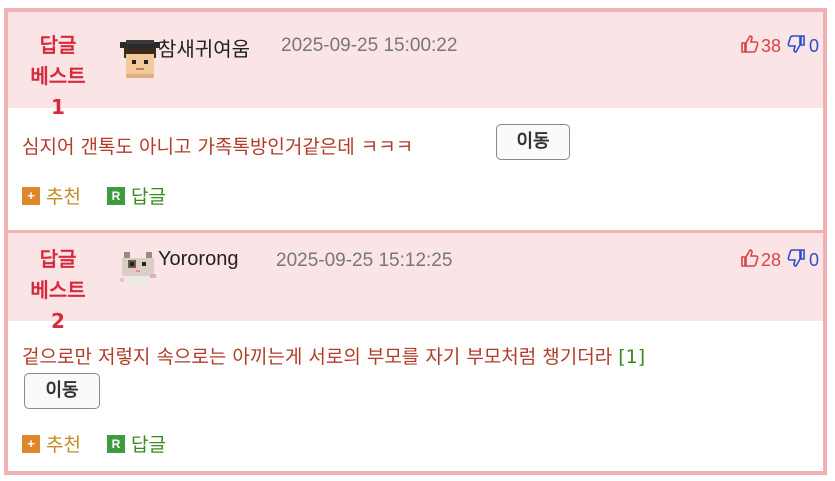 This screenshot has width=835, height=481. I want to click on vote-box: 38 0, so click(779, 46).